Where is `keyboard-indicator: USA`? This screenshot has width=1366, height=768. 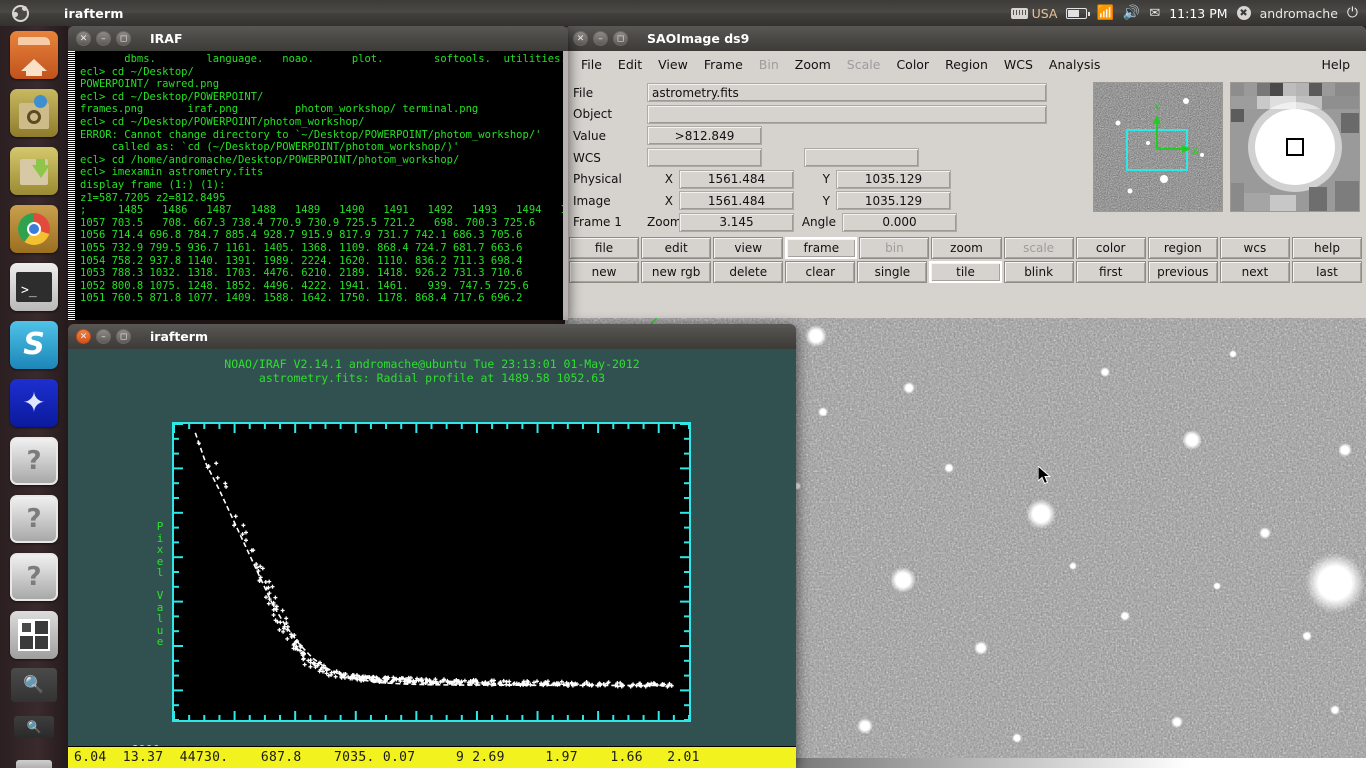 keyboard-indicator: USA is located at coordinates (1033, 13).